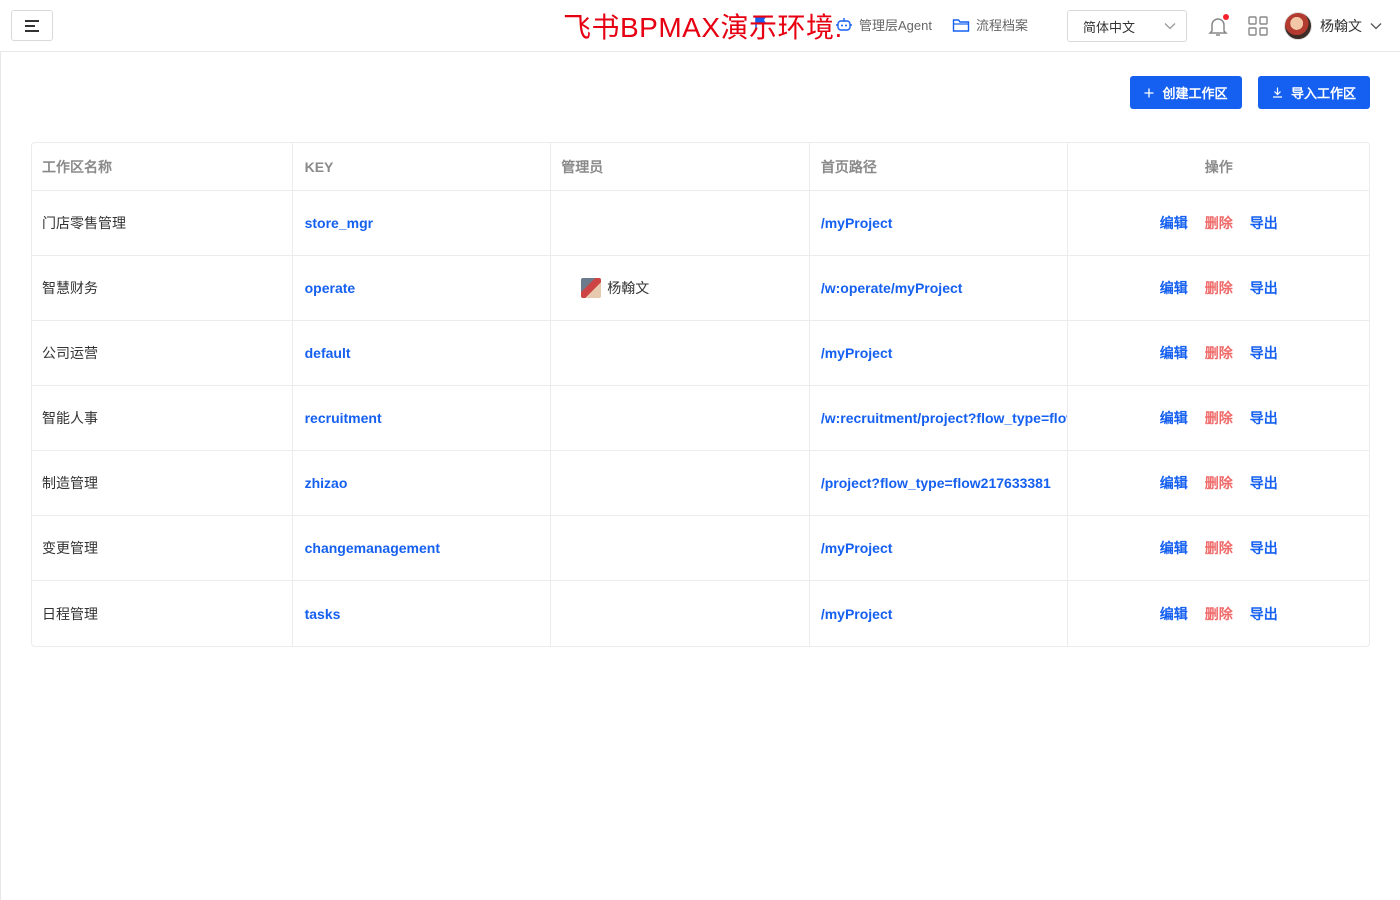 This screenshot has width=1400, height=900. Describe the element at coordinates (422, 548) in the screenshot. I see `workspace-key: changemanagement` at that location.